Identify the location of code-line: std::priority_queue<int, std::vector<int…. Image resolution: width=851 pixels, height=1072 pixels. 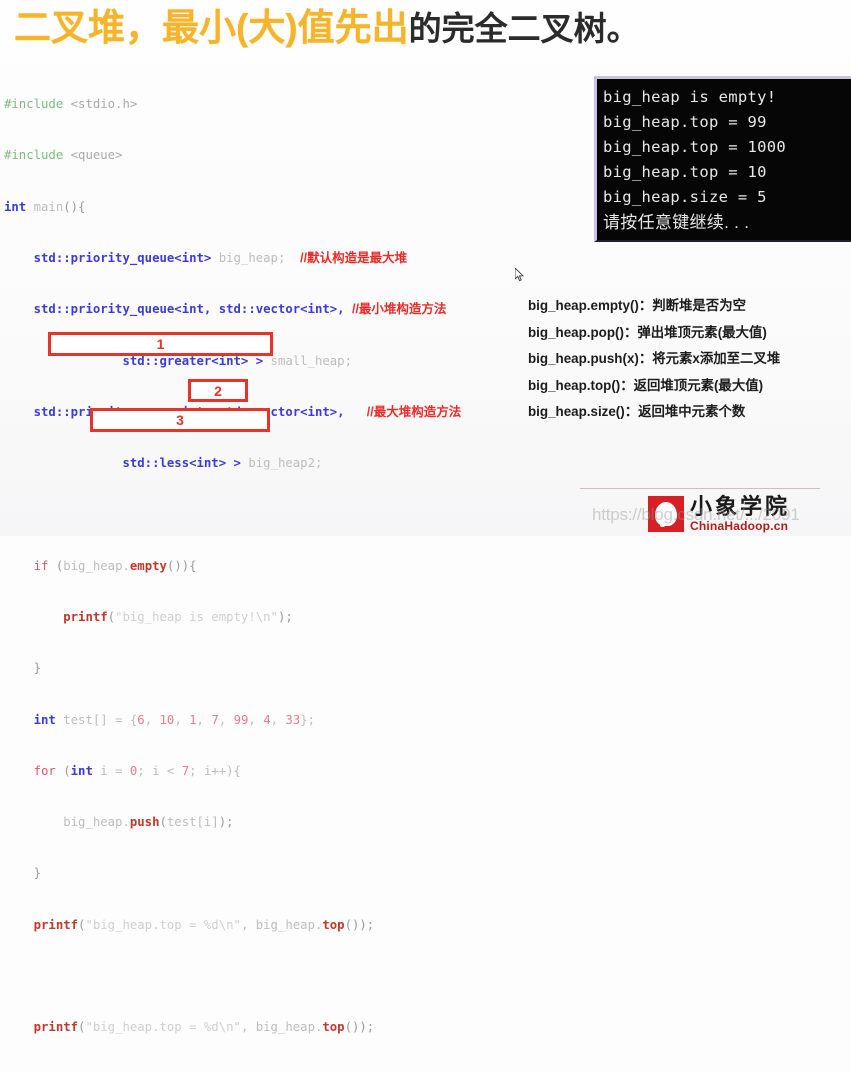
(240, 309).